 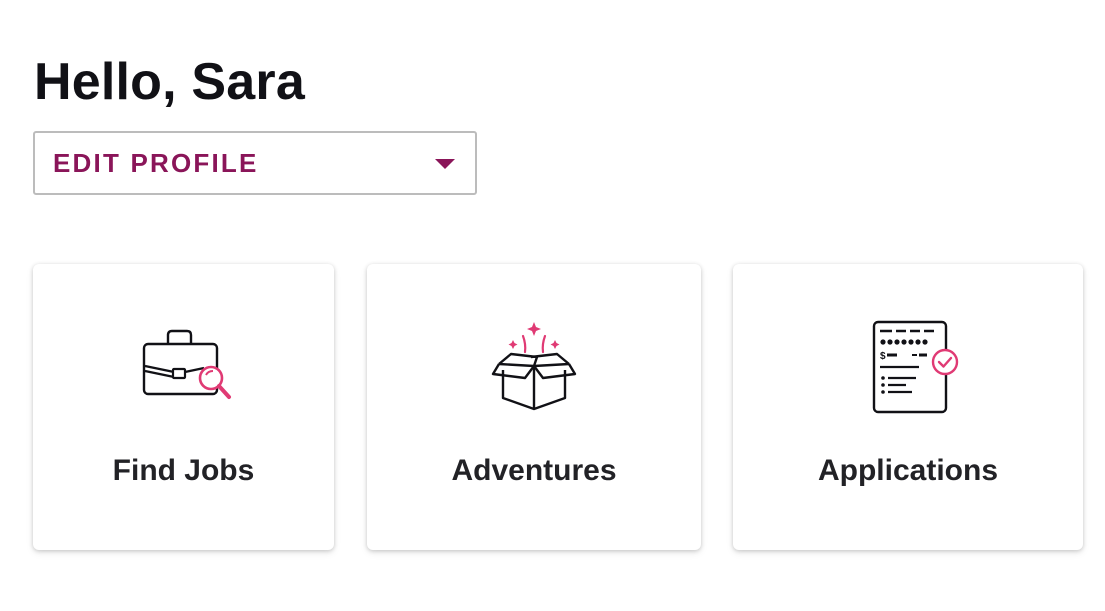 I want to click on open-box-sparkle-icon, so click(x=534, y=366).